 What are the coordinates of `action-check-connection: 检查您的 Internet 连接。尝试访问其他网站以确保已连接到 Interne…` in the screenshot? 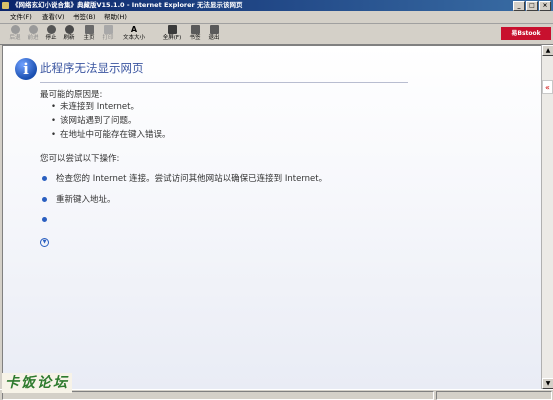 It's located at (192, 179).